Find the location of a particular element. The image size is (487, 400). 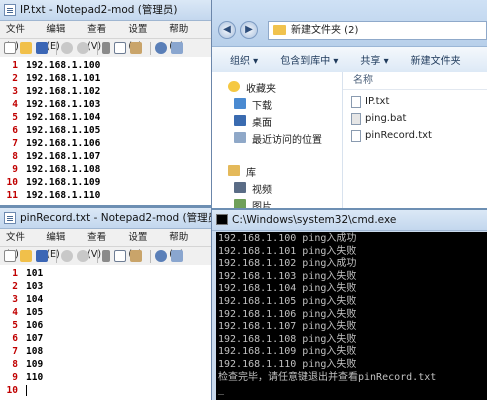

nav-downloads: 下载 is located at coordinates (253, 104).